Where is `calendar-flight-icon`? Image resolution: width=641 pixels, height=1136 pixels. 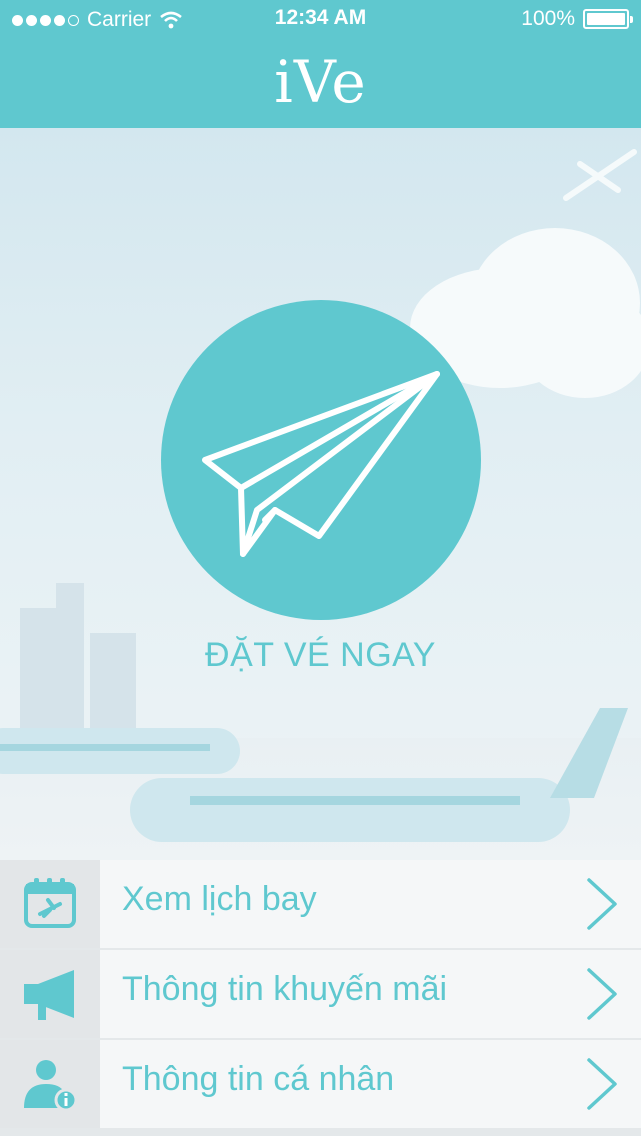
calendar-flight-icon is located at coordinates (50, 903).